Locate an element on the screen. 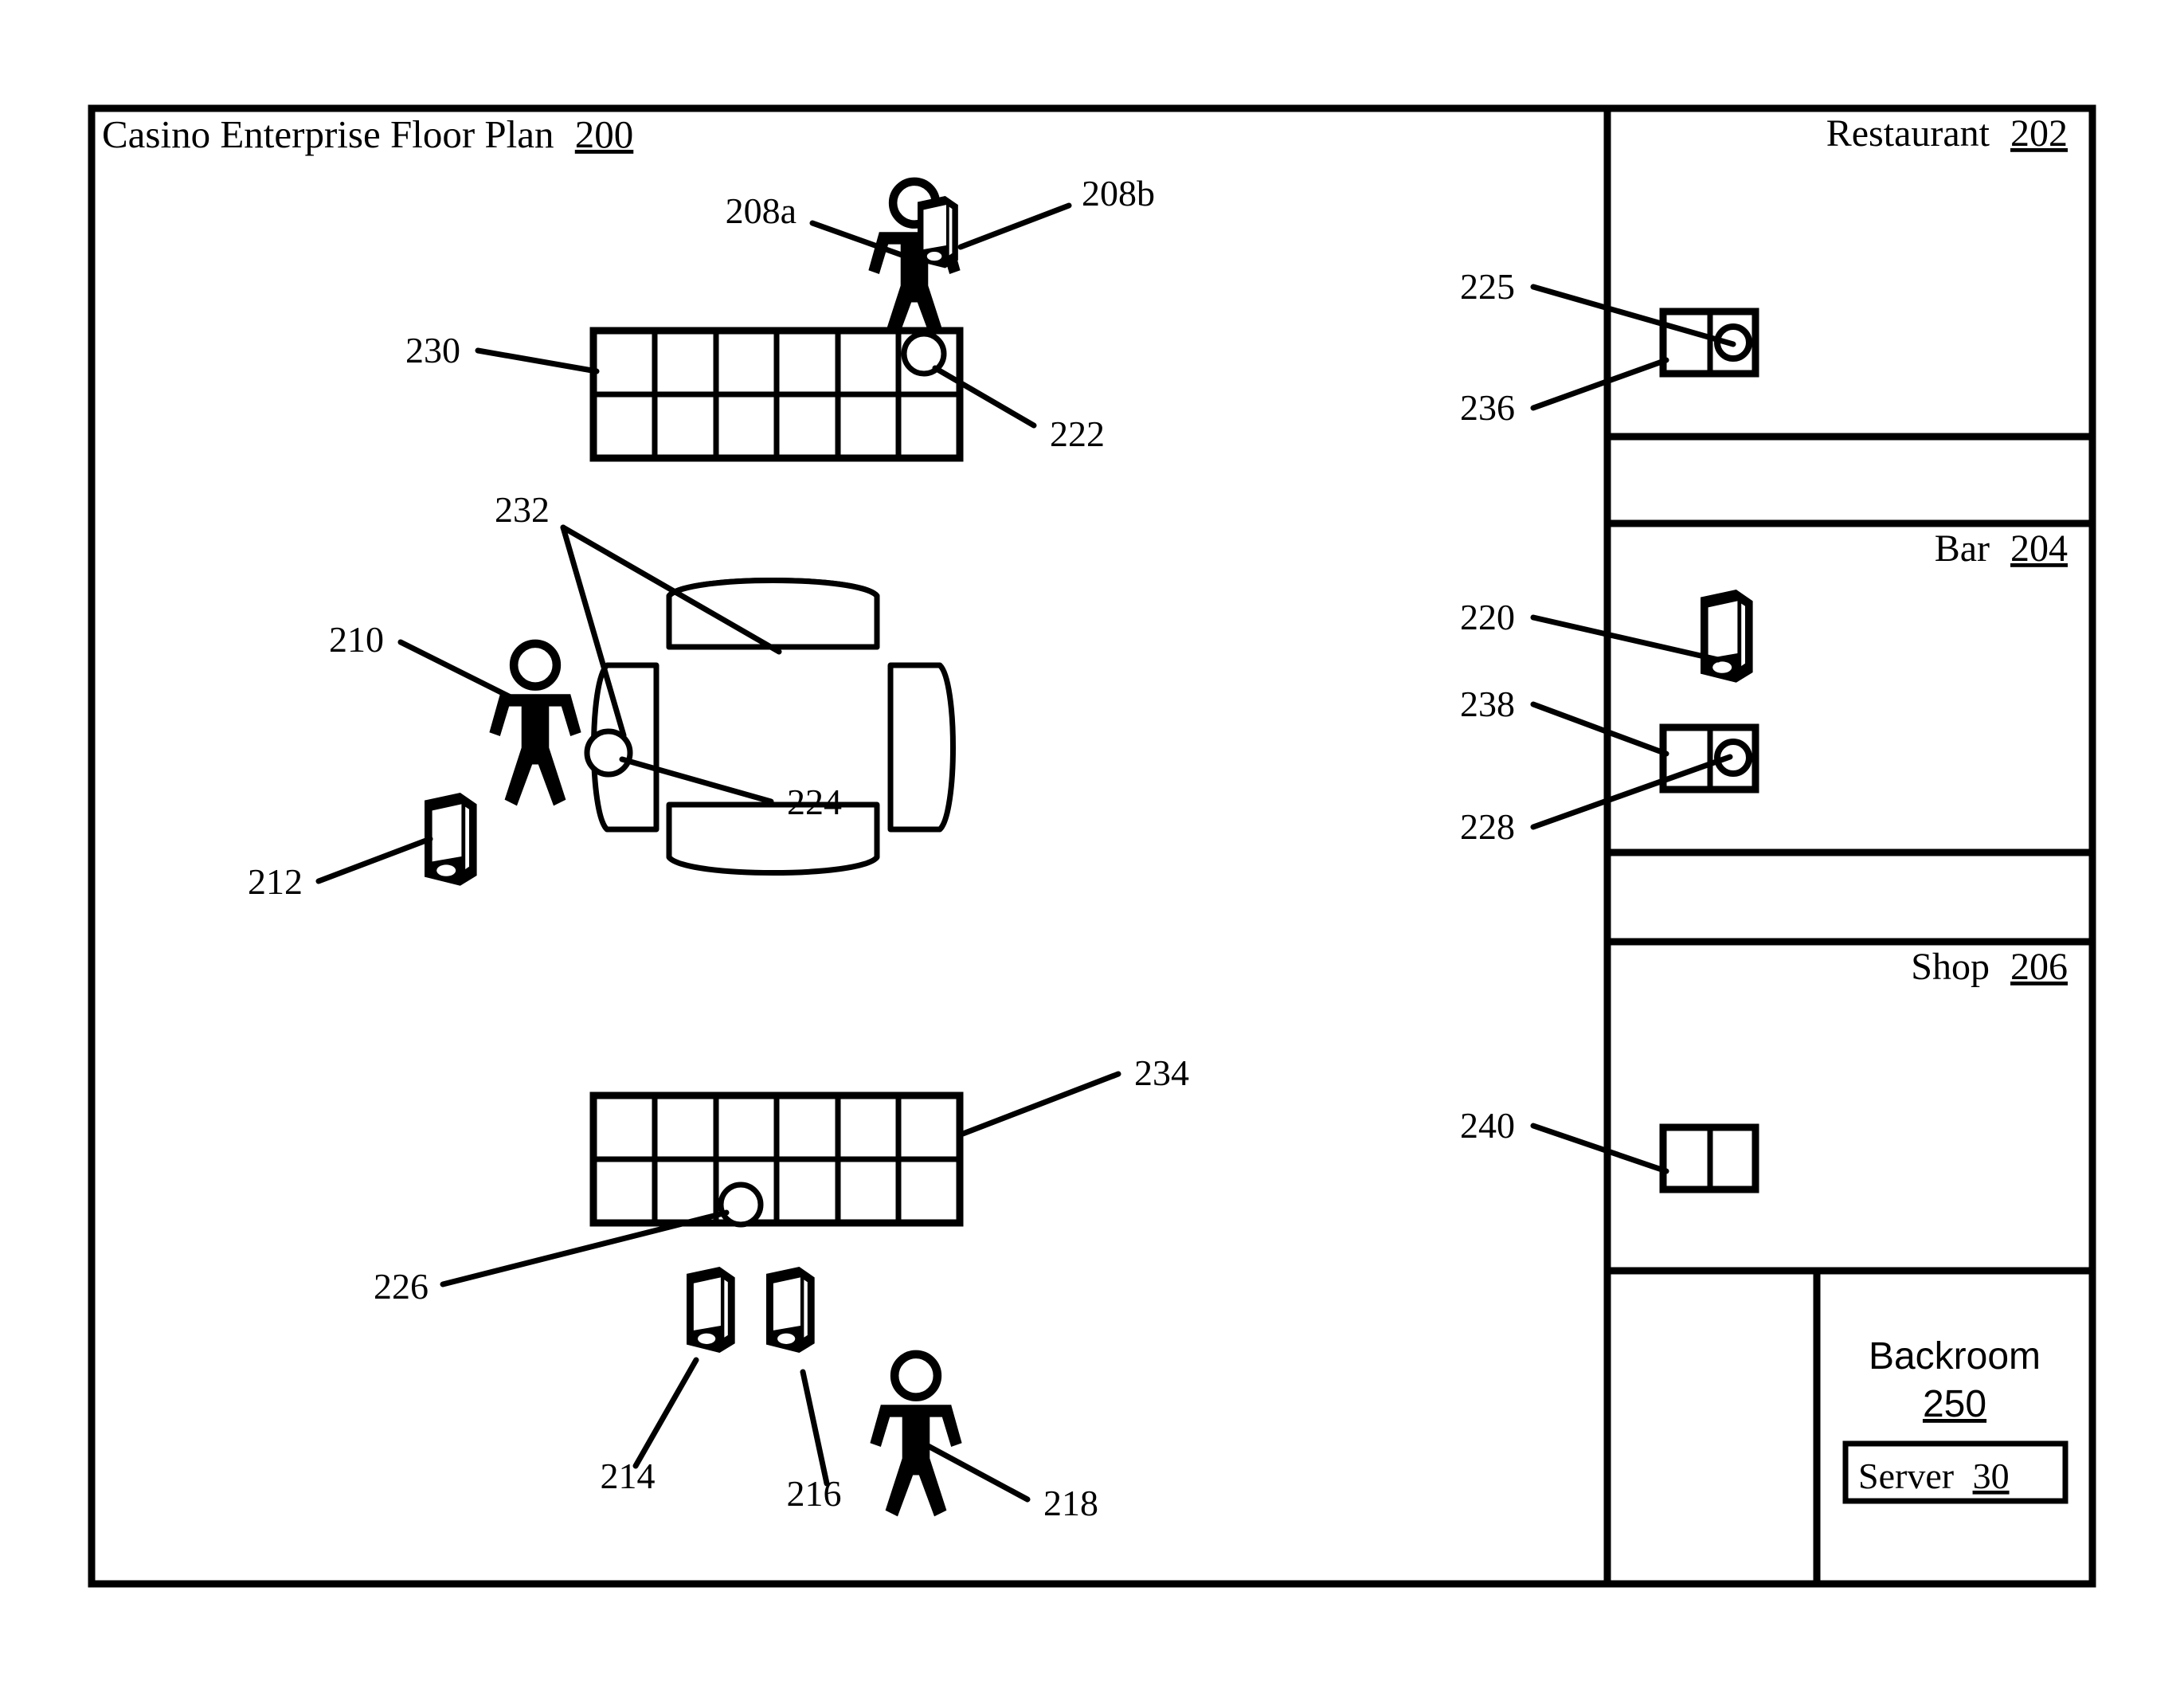  leader-208b is located at coordinates (1014, 226).